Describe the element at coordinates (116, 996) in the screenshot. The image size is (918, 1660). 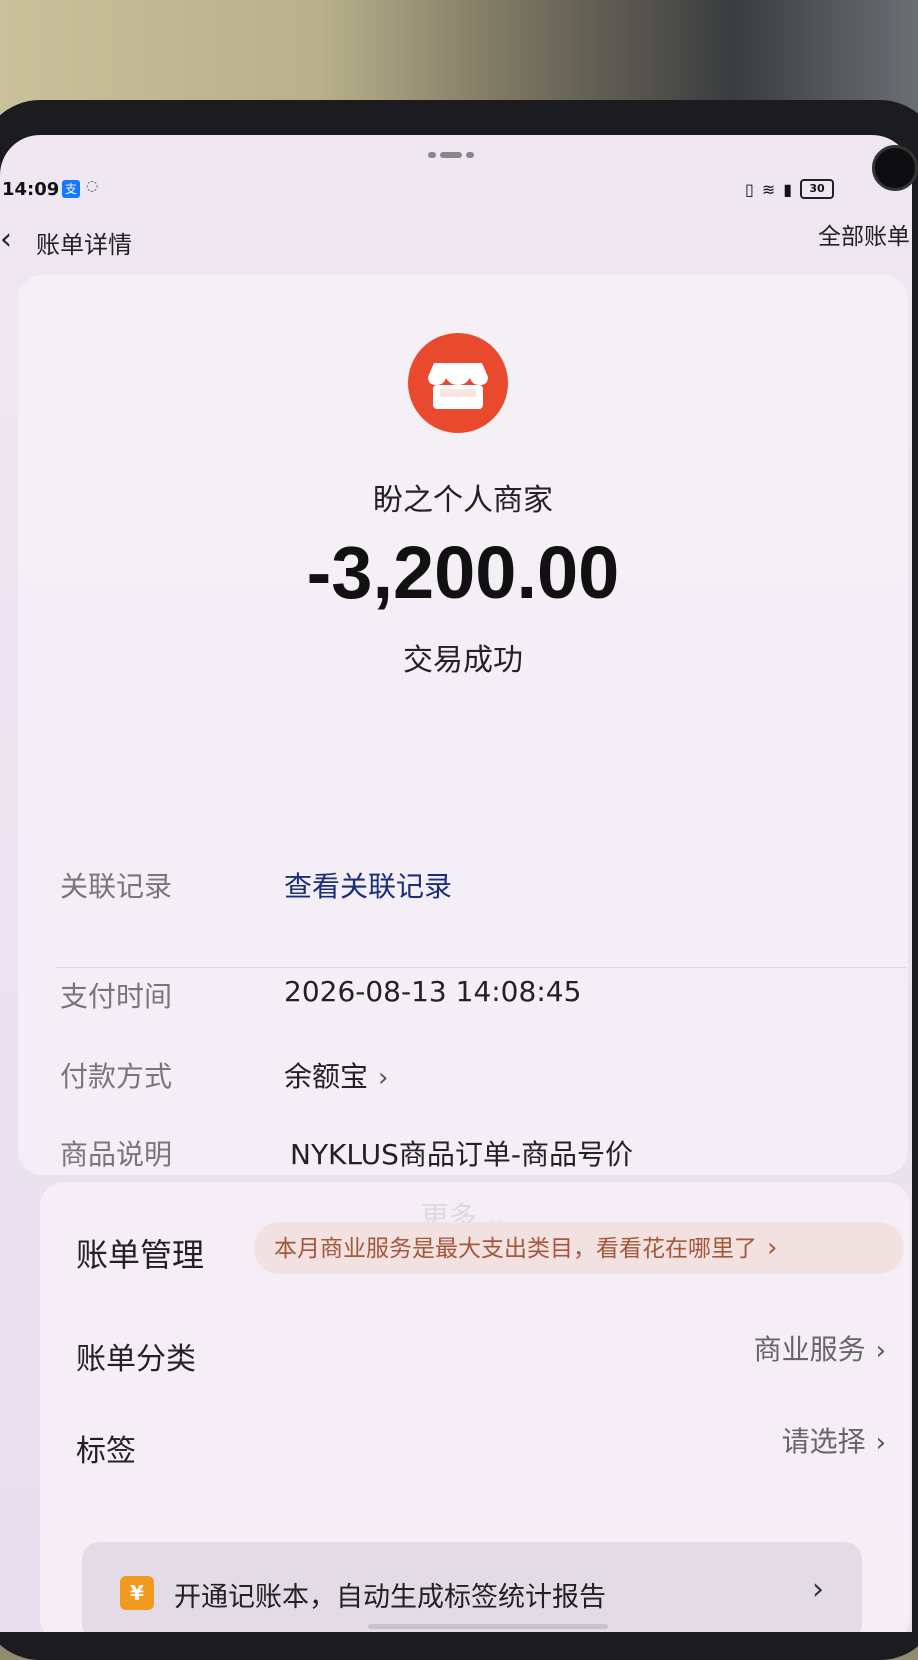
I see `pay-time-label: 支付时间` at that location.